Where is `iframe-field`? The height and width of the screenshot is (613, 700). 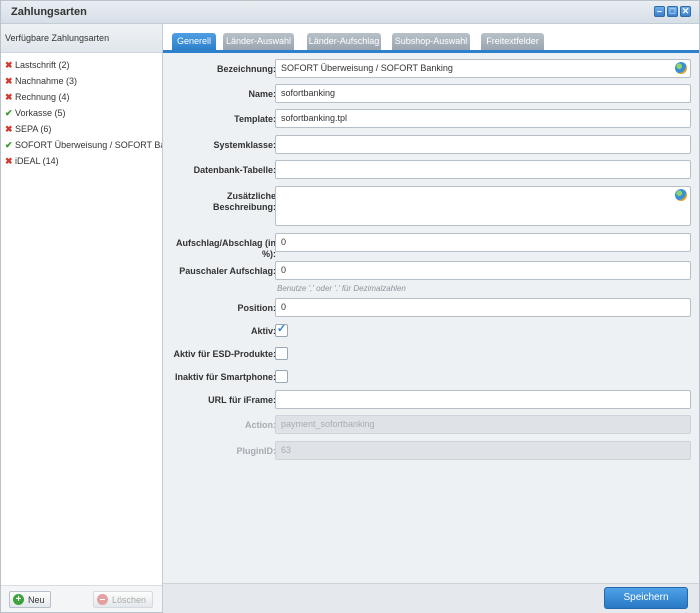 iframe-field is located at coordinates (483, 399).